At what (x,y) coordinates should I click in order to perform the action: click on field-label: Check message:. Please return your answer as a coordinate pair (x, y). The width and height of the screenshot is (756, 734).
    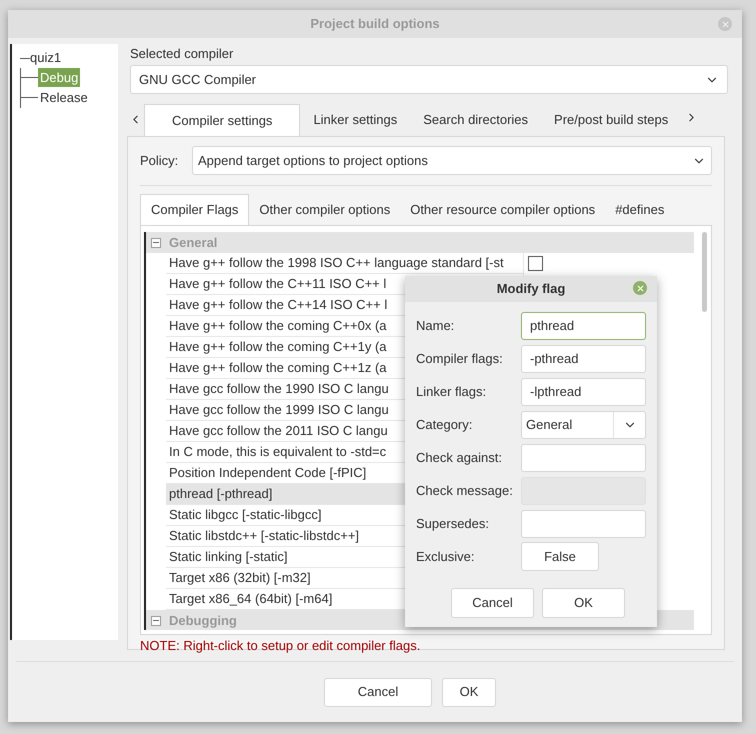
    Looking at the image, I should click on (465, 491).